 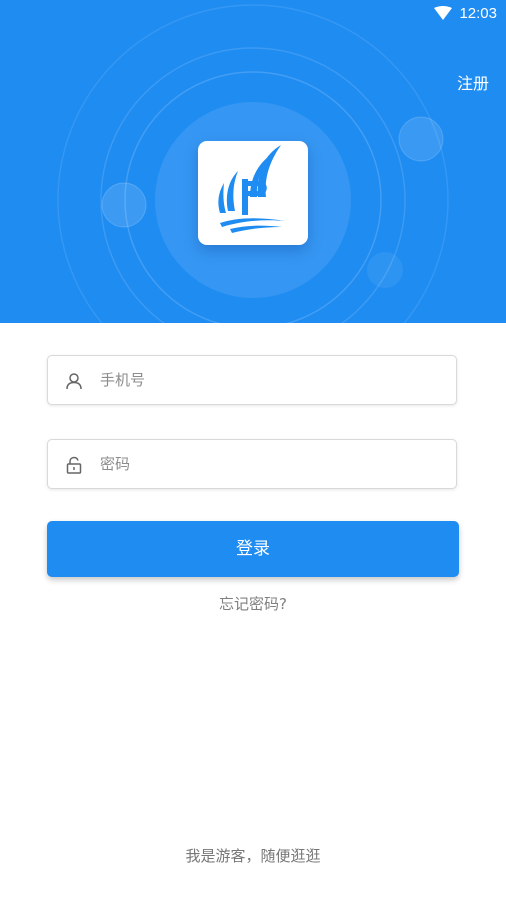 What do you see at coordinates (473, 84) in the screenshot?
I see `register-link: 注册` at bounding box center [473, 84].